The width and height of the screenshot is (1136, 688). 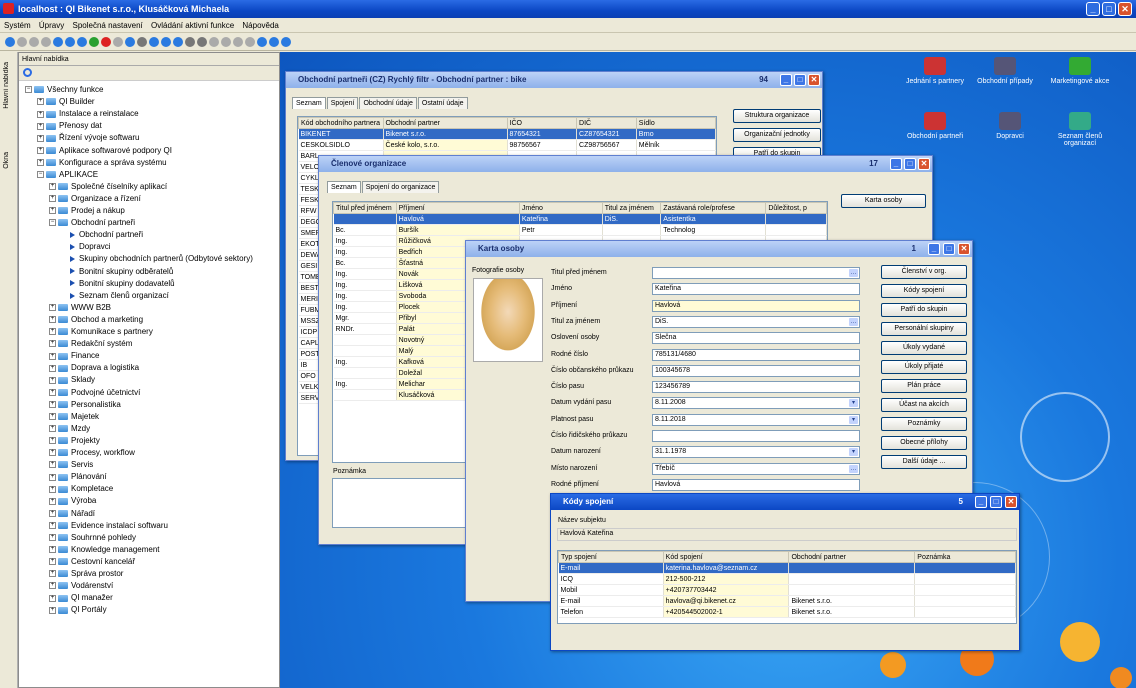 What do you see at coordinates (606, 145) in the screenshot?
I see `table-cell: CZ98756567` at bounding box center [606, 145].